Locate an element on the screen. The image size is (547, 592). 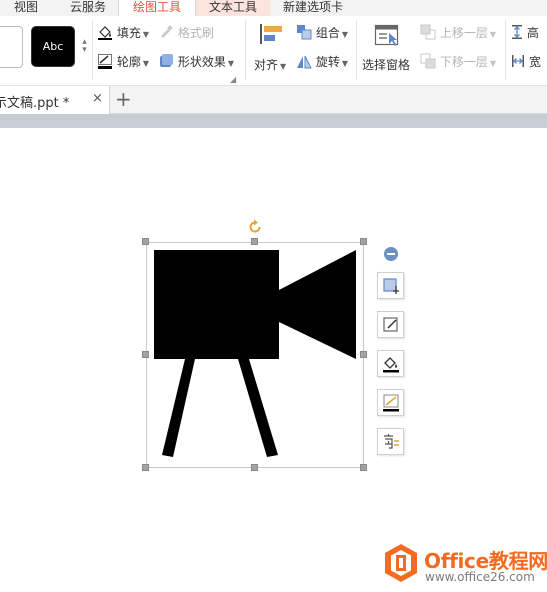
rotate-handle-icon is located at coordinates (255, 227).